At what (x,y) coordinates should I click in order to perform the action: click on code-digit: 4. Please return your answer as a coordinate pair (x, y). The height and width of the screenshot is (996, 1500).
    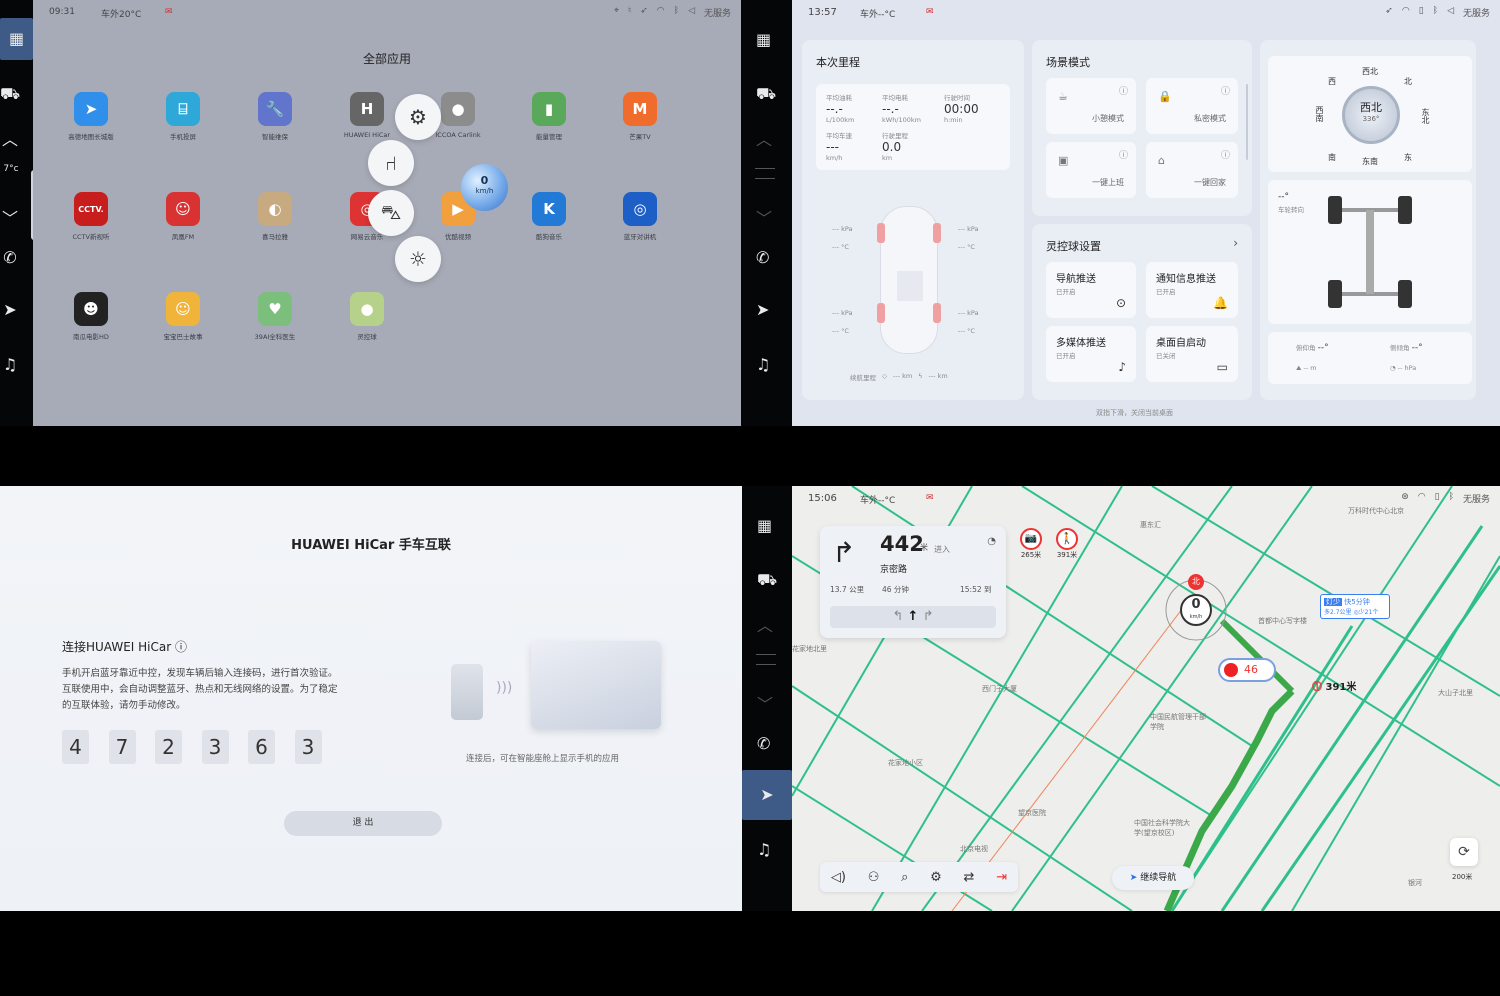
    Looking at the image, I should click on (75, 747).